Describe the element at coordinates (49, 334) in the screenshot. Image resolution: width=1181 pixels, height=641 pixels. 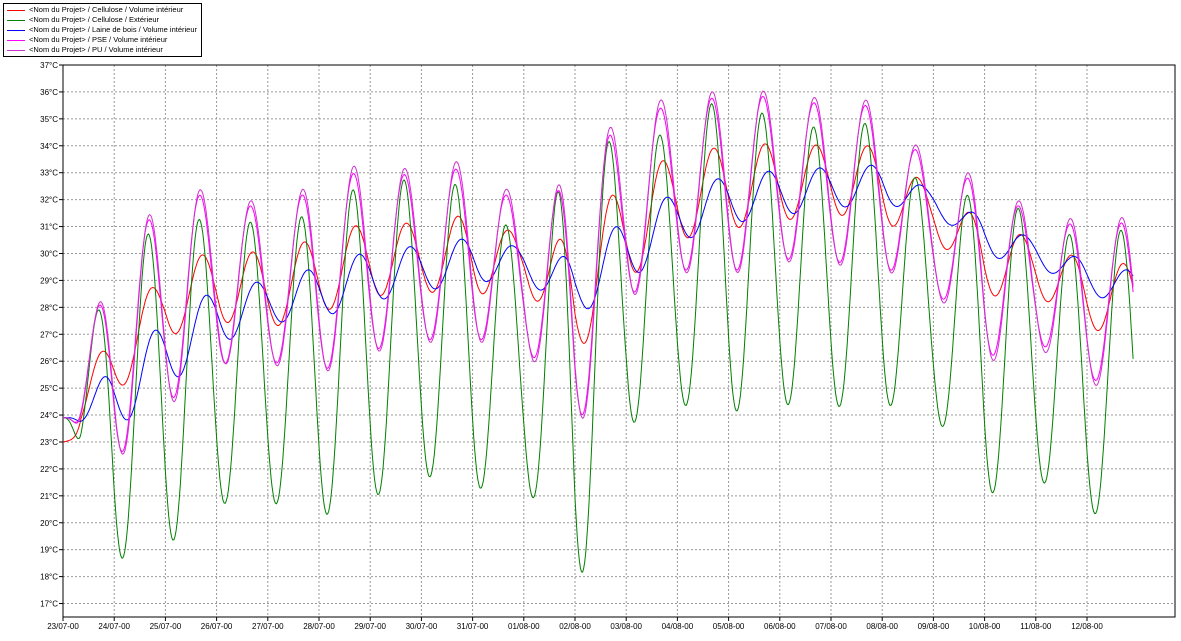
I see `y-tick-label: 27°C` at that location.